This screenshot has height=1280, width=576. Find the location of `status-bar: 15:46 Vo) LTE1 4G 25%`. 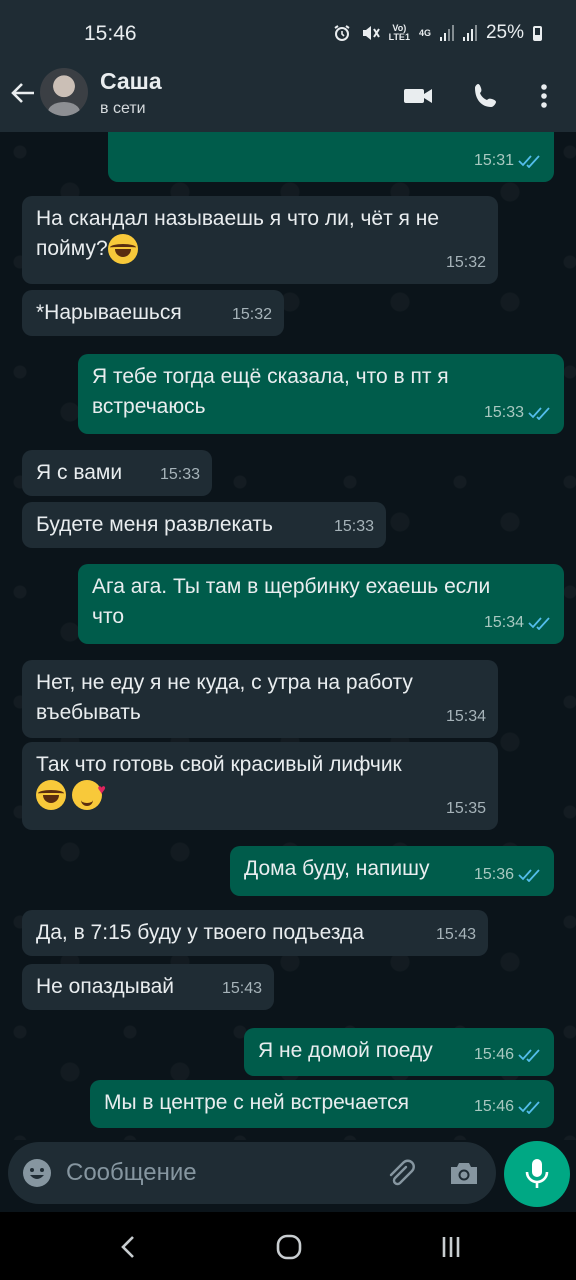

status-bar: 15:46 Vo) LTE1 4G 25% is located at coordinates (288, 31).